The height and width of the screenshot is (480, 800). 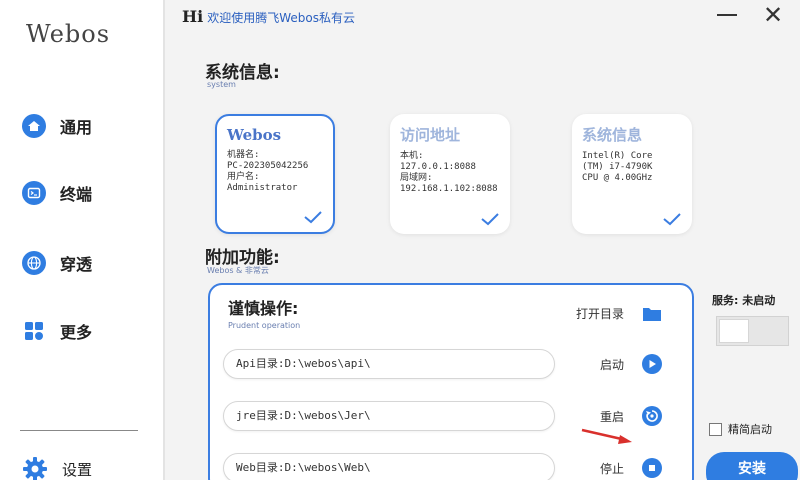 What do you see at coordinates (164, 240) in the screenshot?
I see `sidebar-separator` at bounding box center [164, 240].